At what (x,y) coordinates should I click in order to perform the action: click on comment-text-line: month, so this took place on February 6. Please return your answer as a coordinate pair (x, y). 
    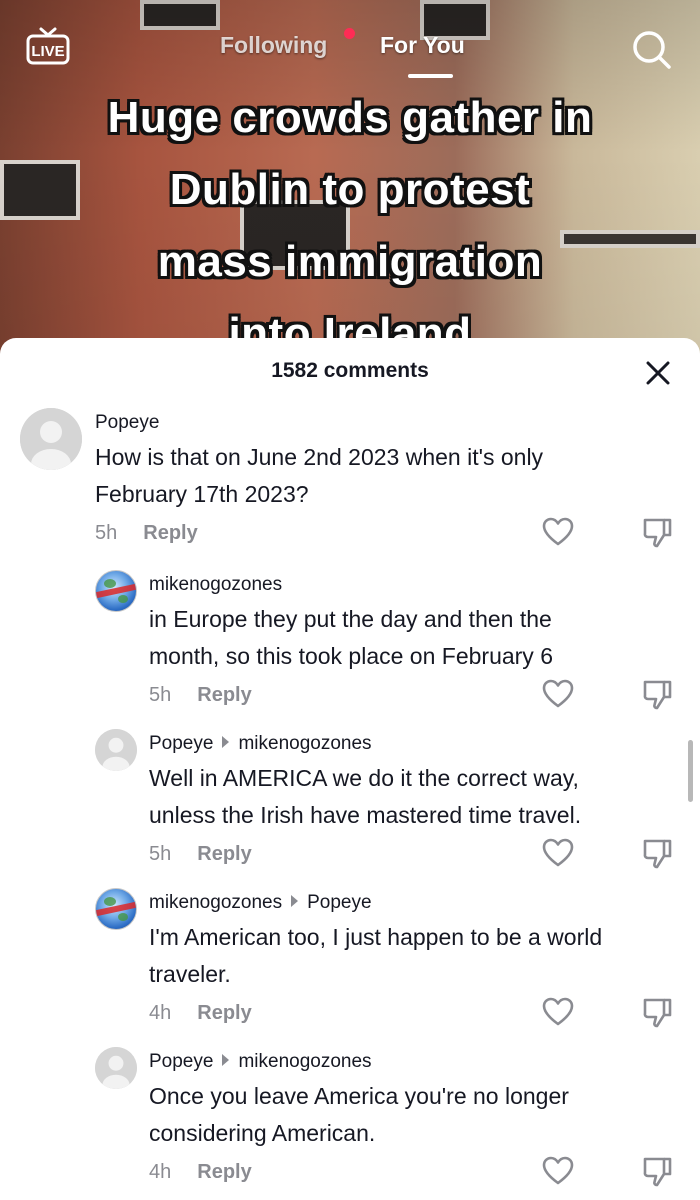
    Looking at the image, I should click on (351, 656).